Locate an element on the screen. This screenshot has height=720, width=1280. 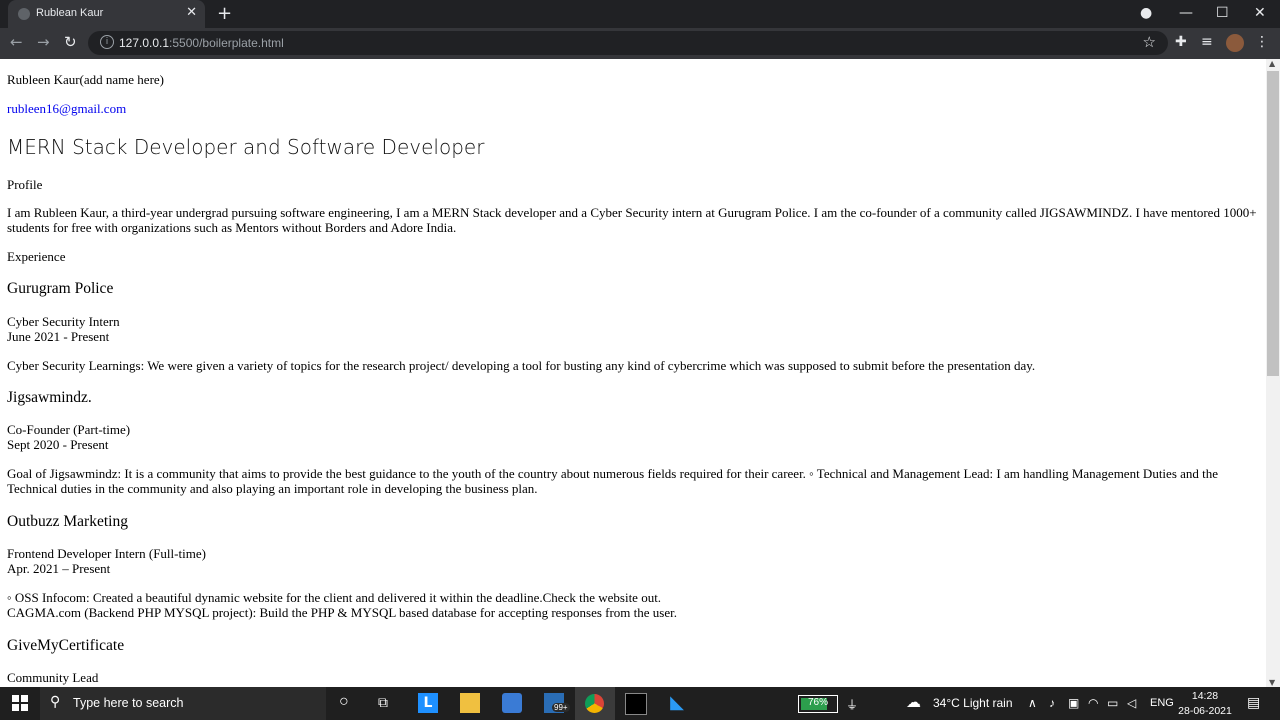
url-text: 127.0.0.1:5500/boilerplate.html is located at coordinates (201, 43).